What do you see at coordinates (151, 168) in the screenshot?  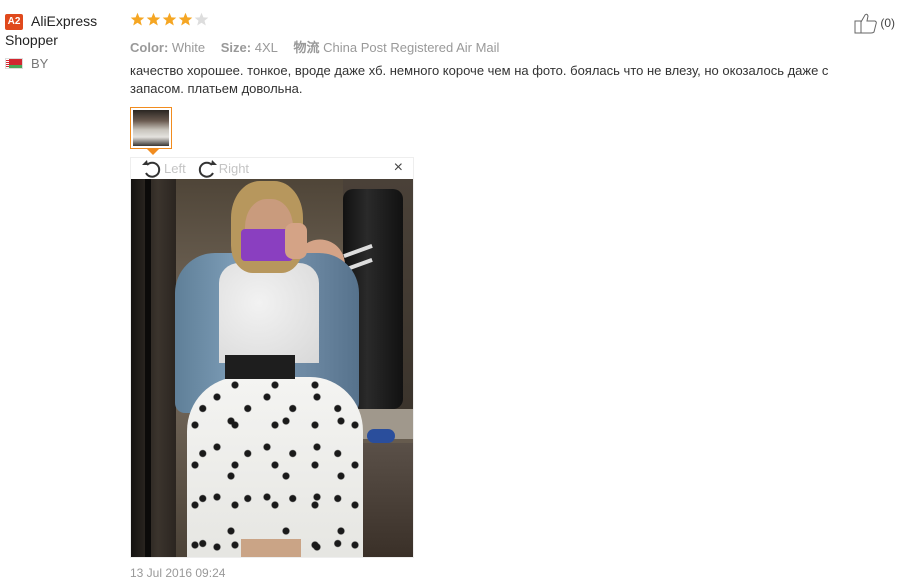 I see `rotate-left-icon` at bounding box center [151, 168].